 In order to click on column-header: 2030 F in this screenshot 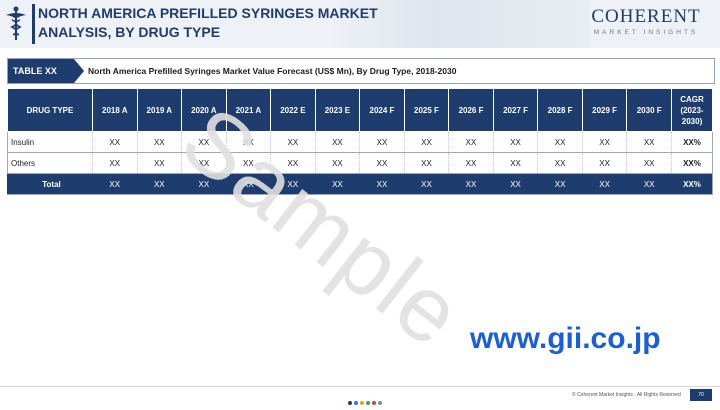, I will do `click(649, 110)`.